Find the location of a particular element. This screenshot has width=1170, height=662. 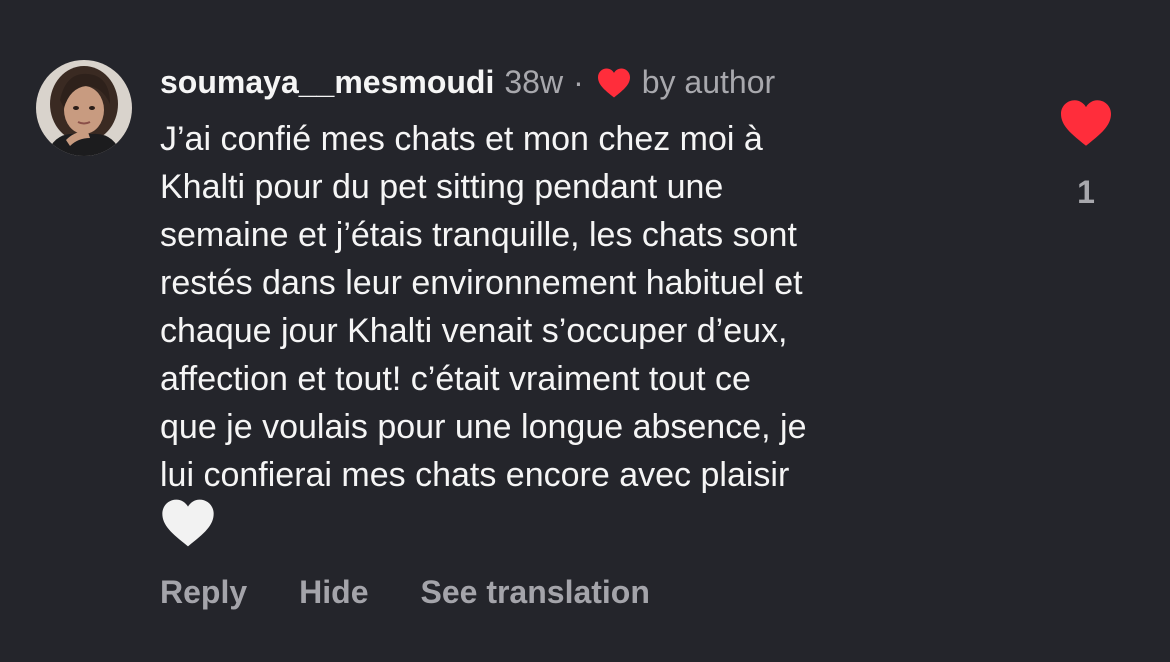

username: soumaya__mesmoudi is located at coordinates (327, 82).